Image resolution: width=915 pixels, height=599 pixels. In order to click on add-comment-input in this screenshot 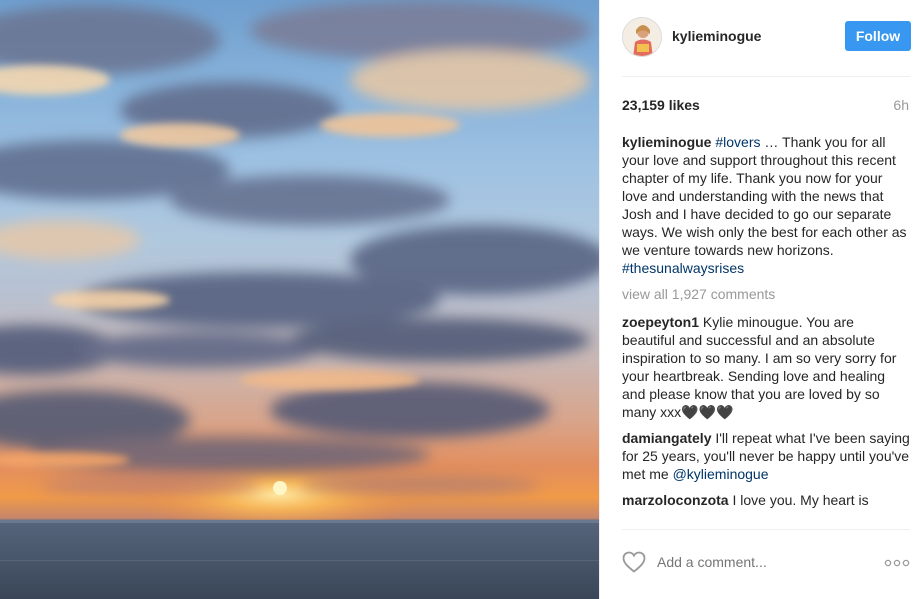, I will do `click(742, 562)`.